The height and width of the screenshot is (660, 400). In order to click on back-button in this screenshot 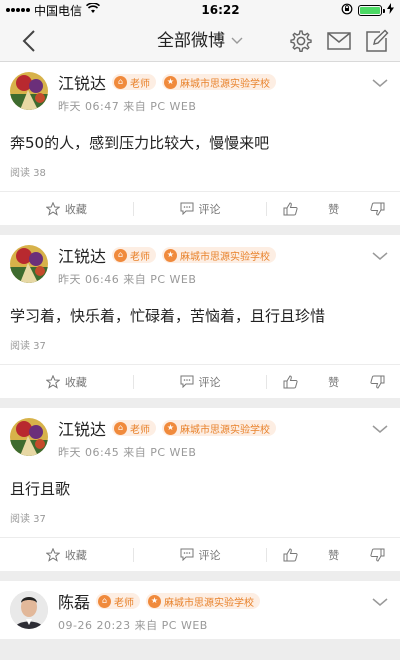, I will do `click(29, 41)`.